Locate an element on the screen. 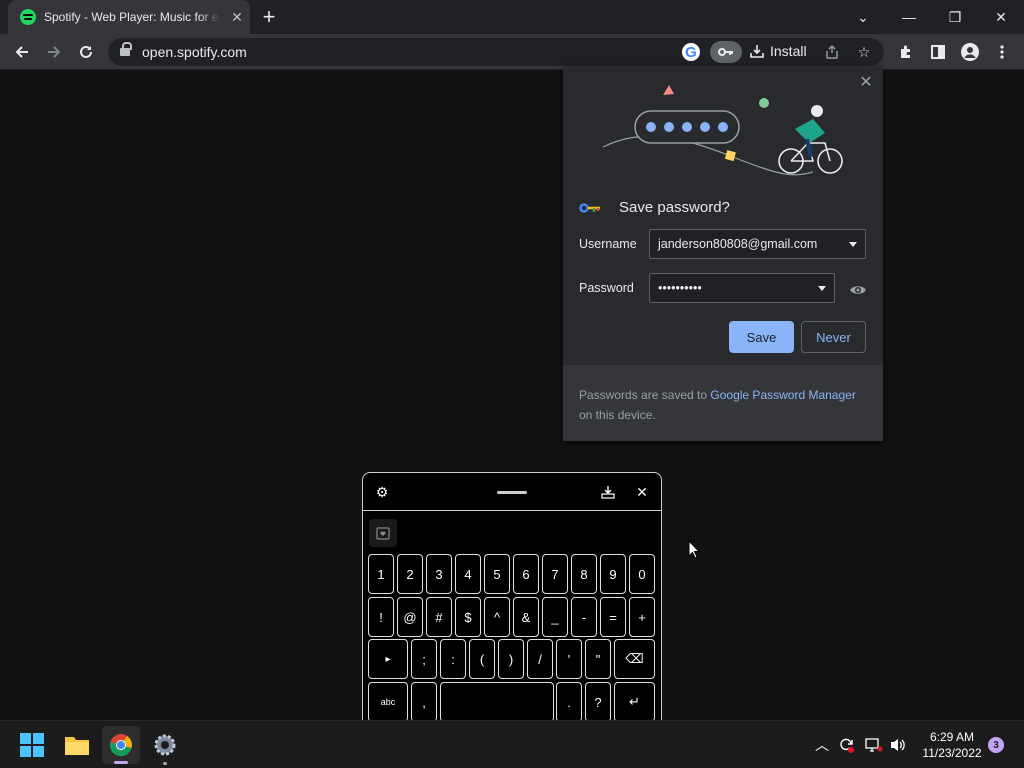  dialog-header: Save password? is located at coordinates (654, 207).